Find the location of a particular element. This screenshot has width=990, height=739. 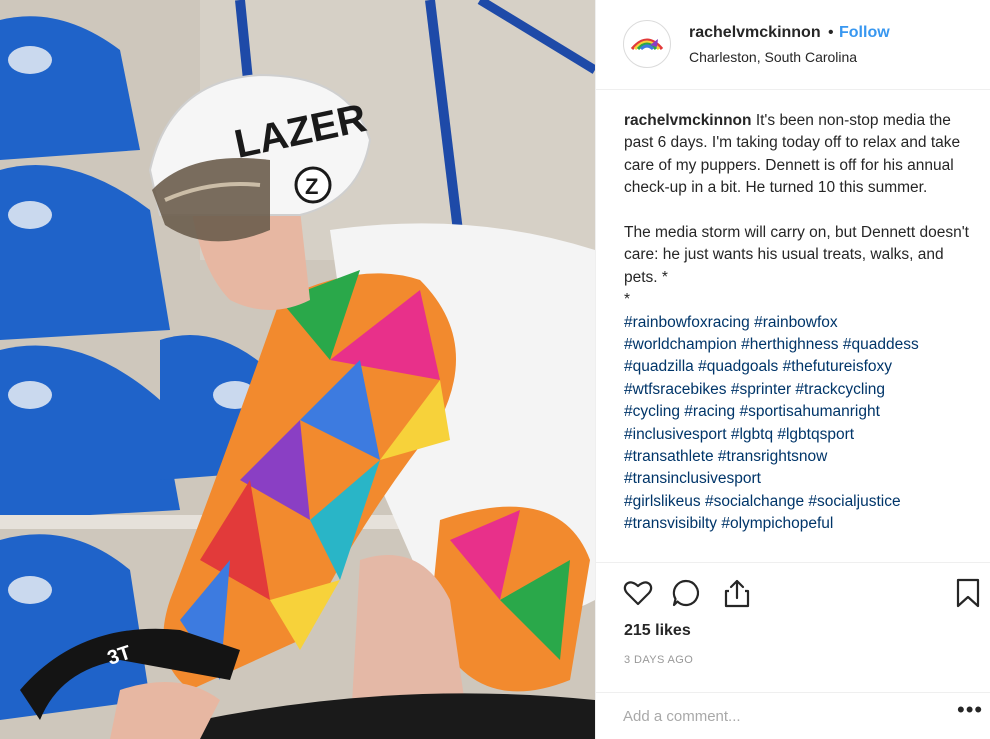

hashtag-line: #quadzilla #quadgoals #thefutureisfoxy is located at coordinates (799, 367).